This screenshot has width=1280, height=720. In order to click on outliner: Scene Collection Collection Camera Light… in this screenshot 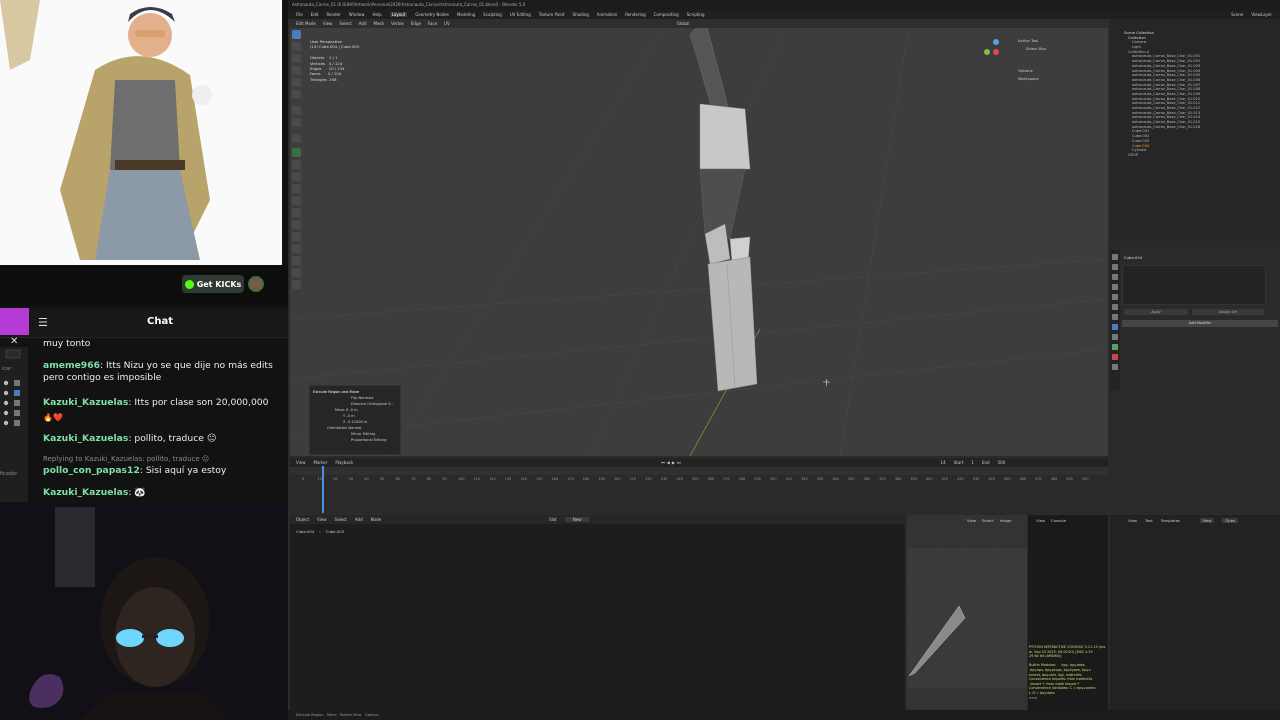, I will do `click(1195, 130)`.